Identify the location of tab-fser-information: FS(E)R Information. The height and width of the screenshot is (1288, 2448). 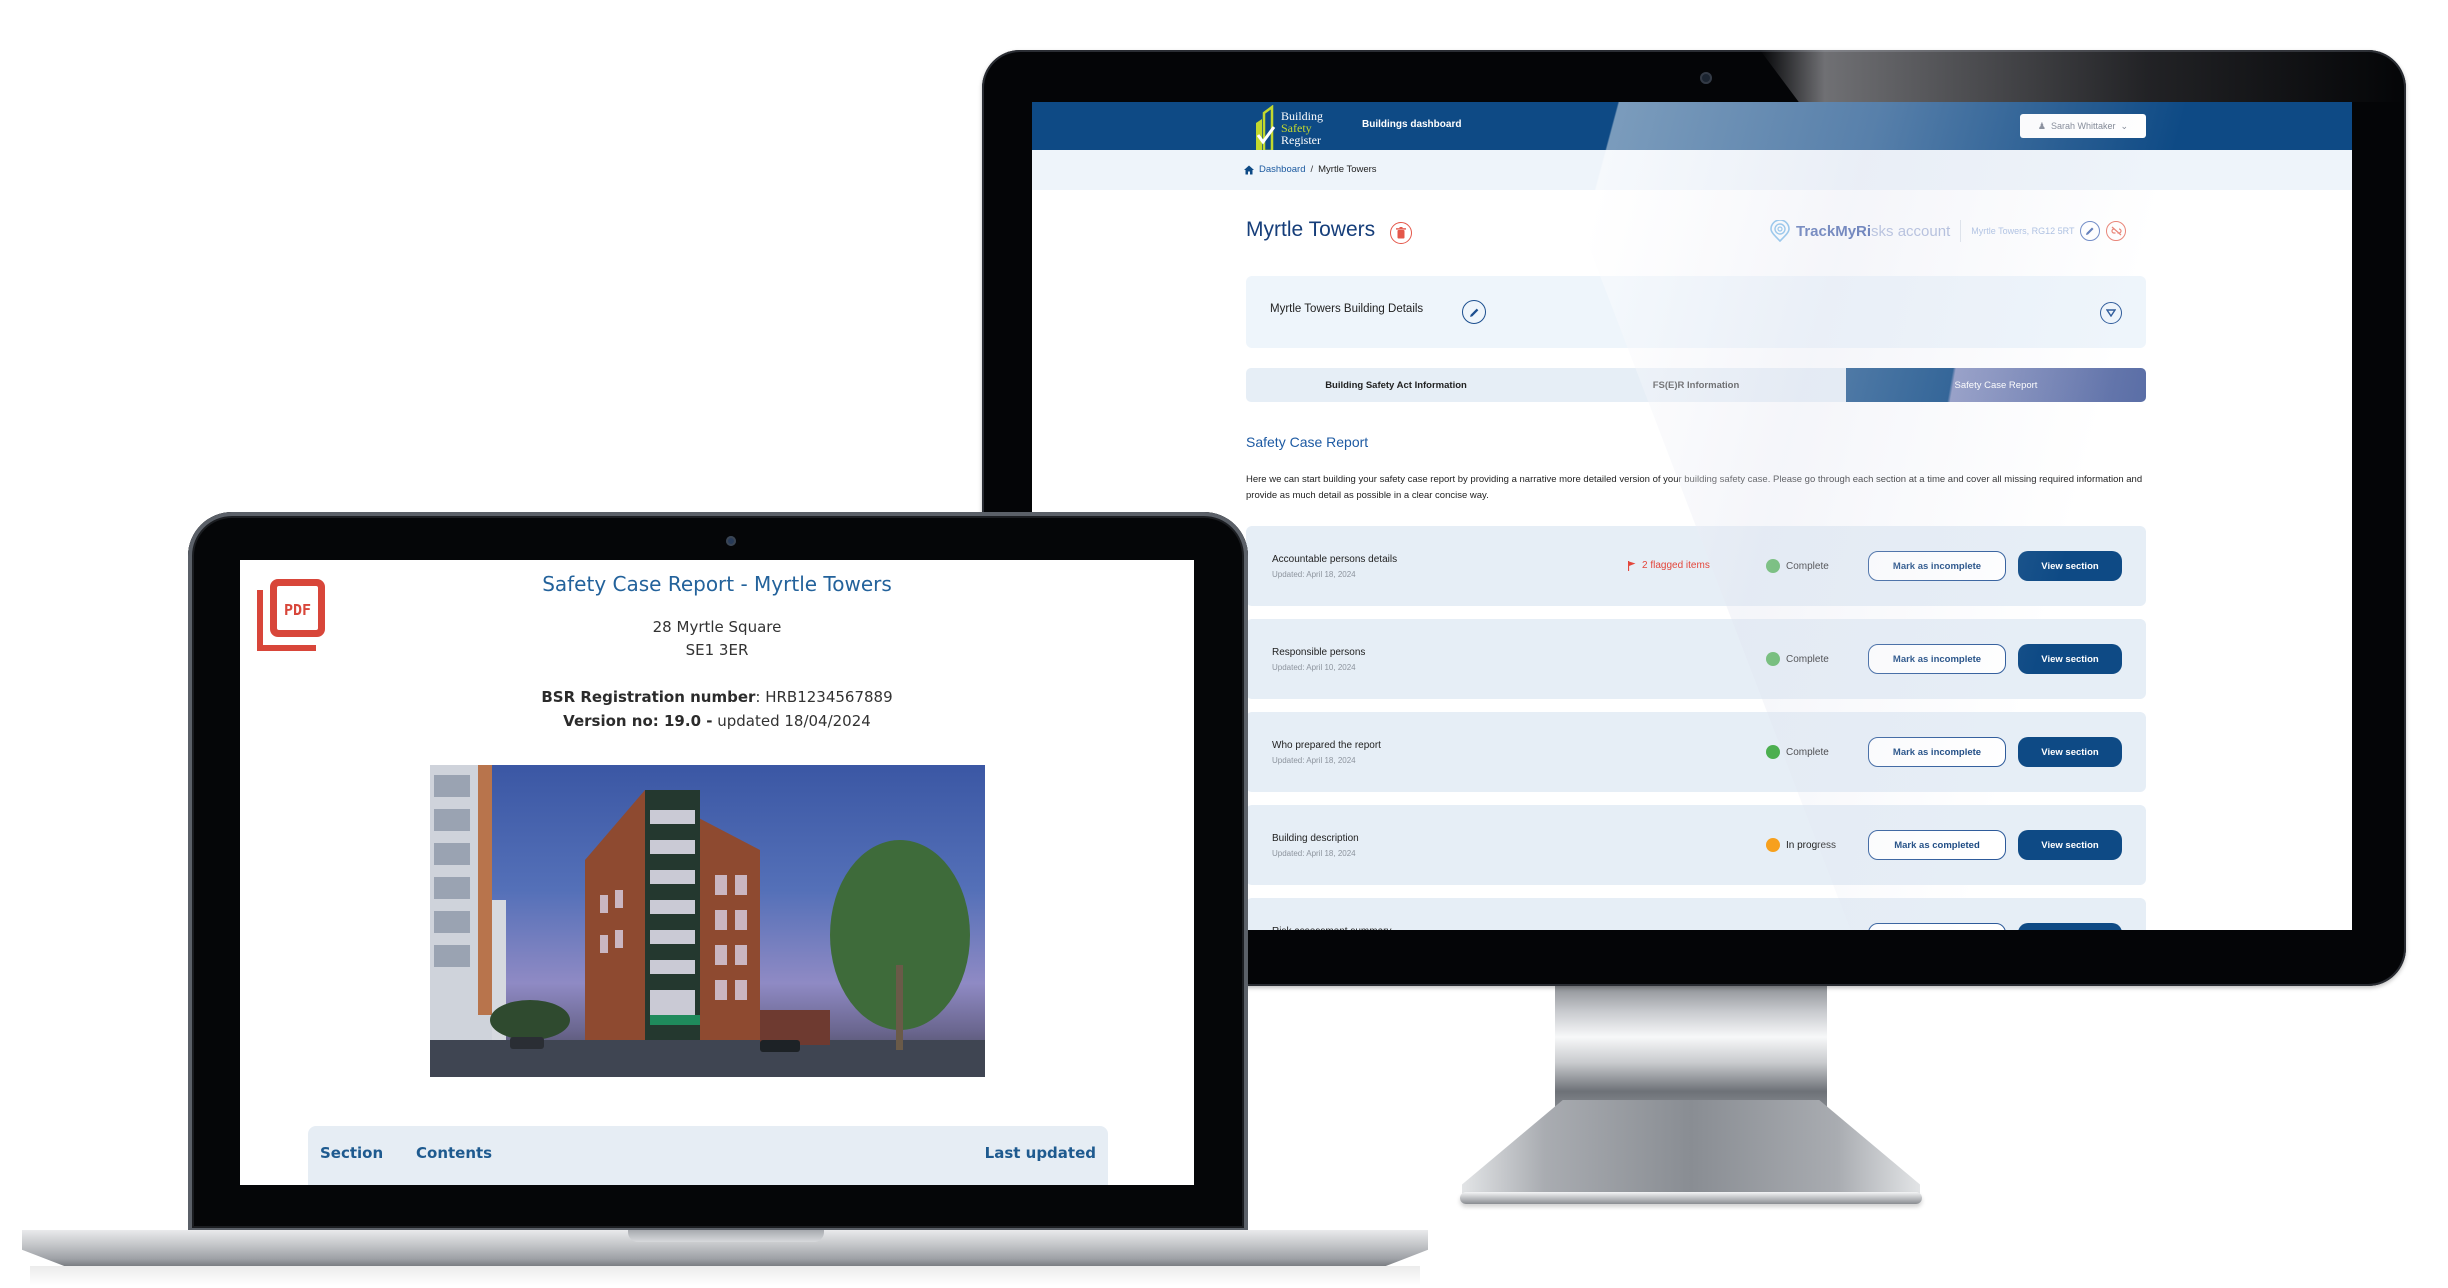
(1696, 385).